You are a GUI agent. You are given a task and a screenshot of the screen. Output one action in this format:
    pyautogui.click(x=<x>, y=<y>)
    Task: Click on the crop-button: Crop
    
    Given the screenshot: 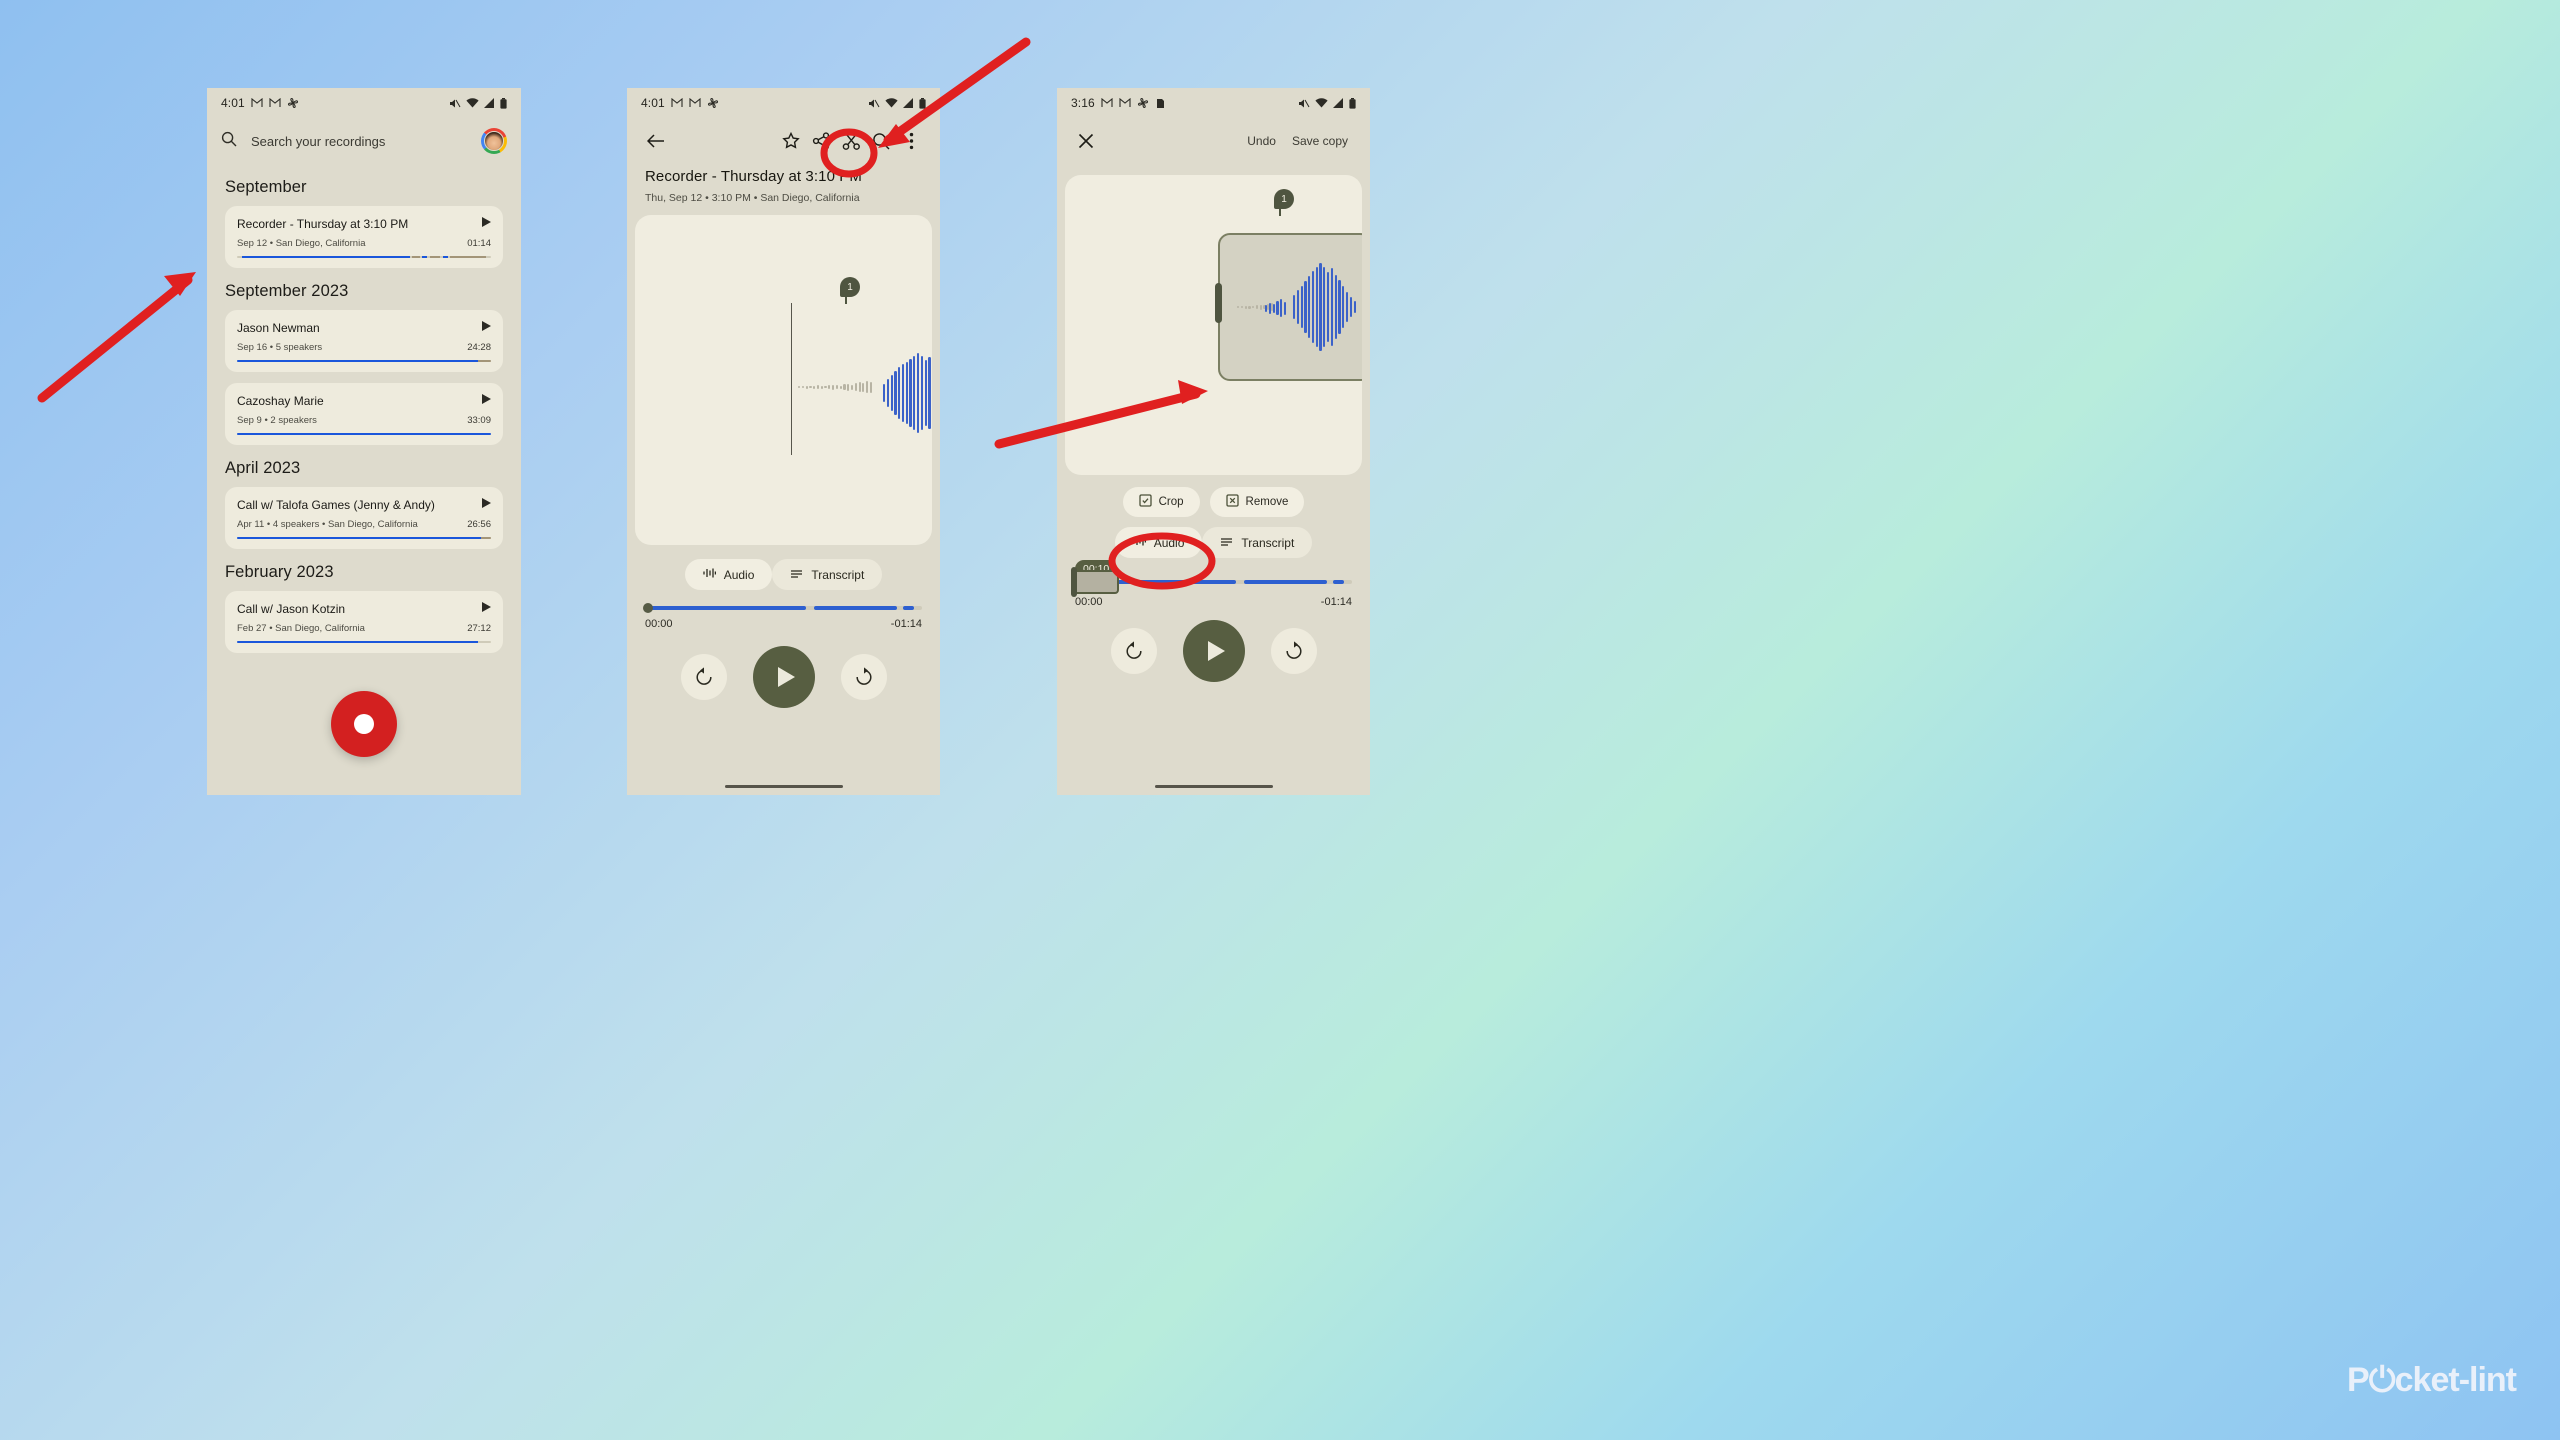 What is the action you would take?
    pyautogui.click(x=1161, y=502)
    